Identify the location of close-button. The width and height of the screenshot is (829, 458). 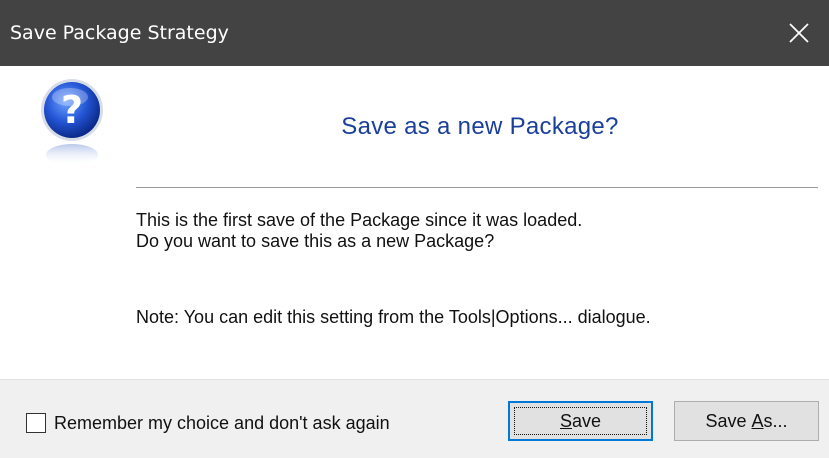
(799, 33).